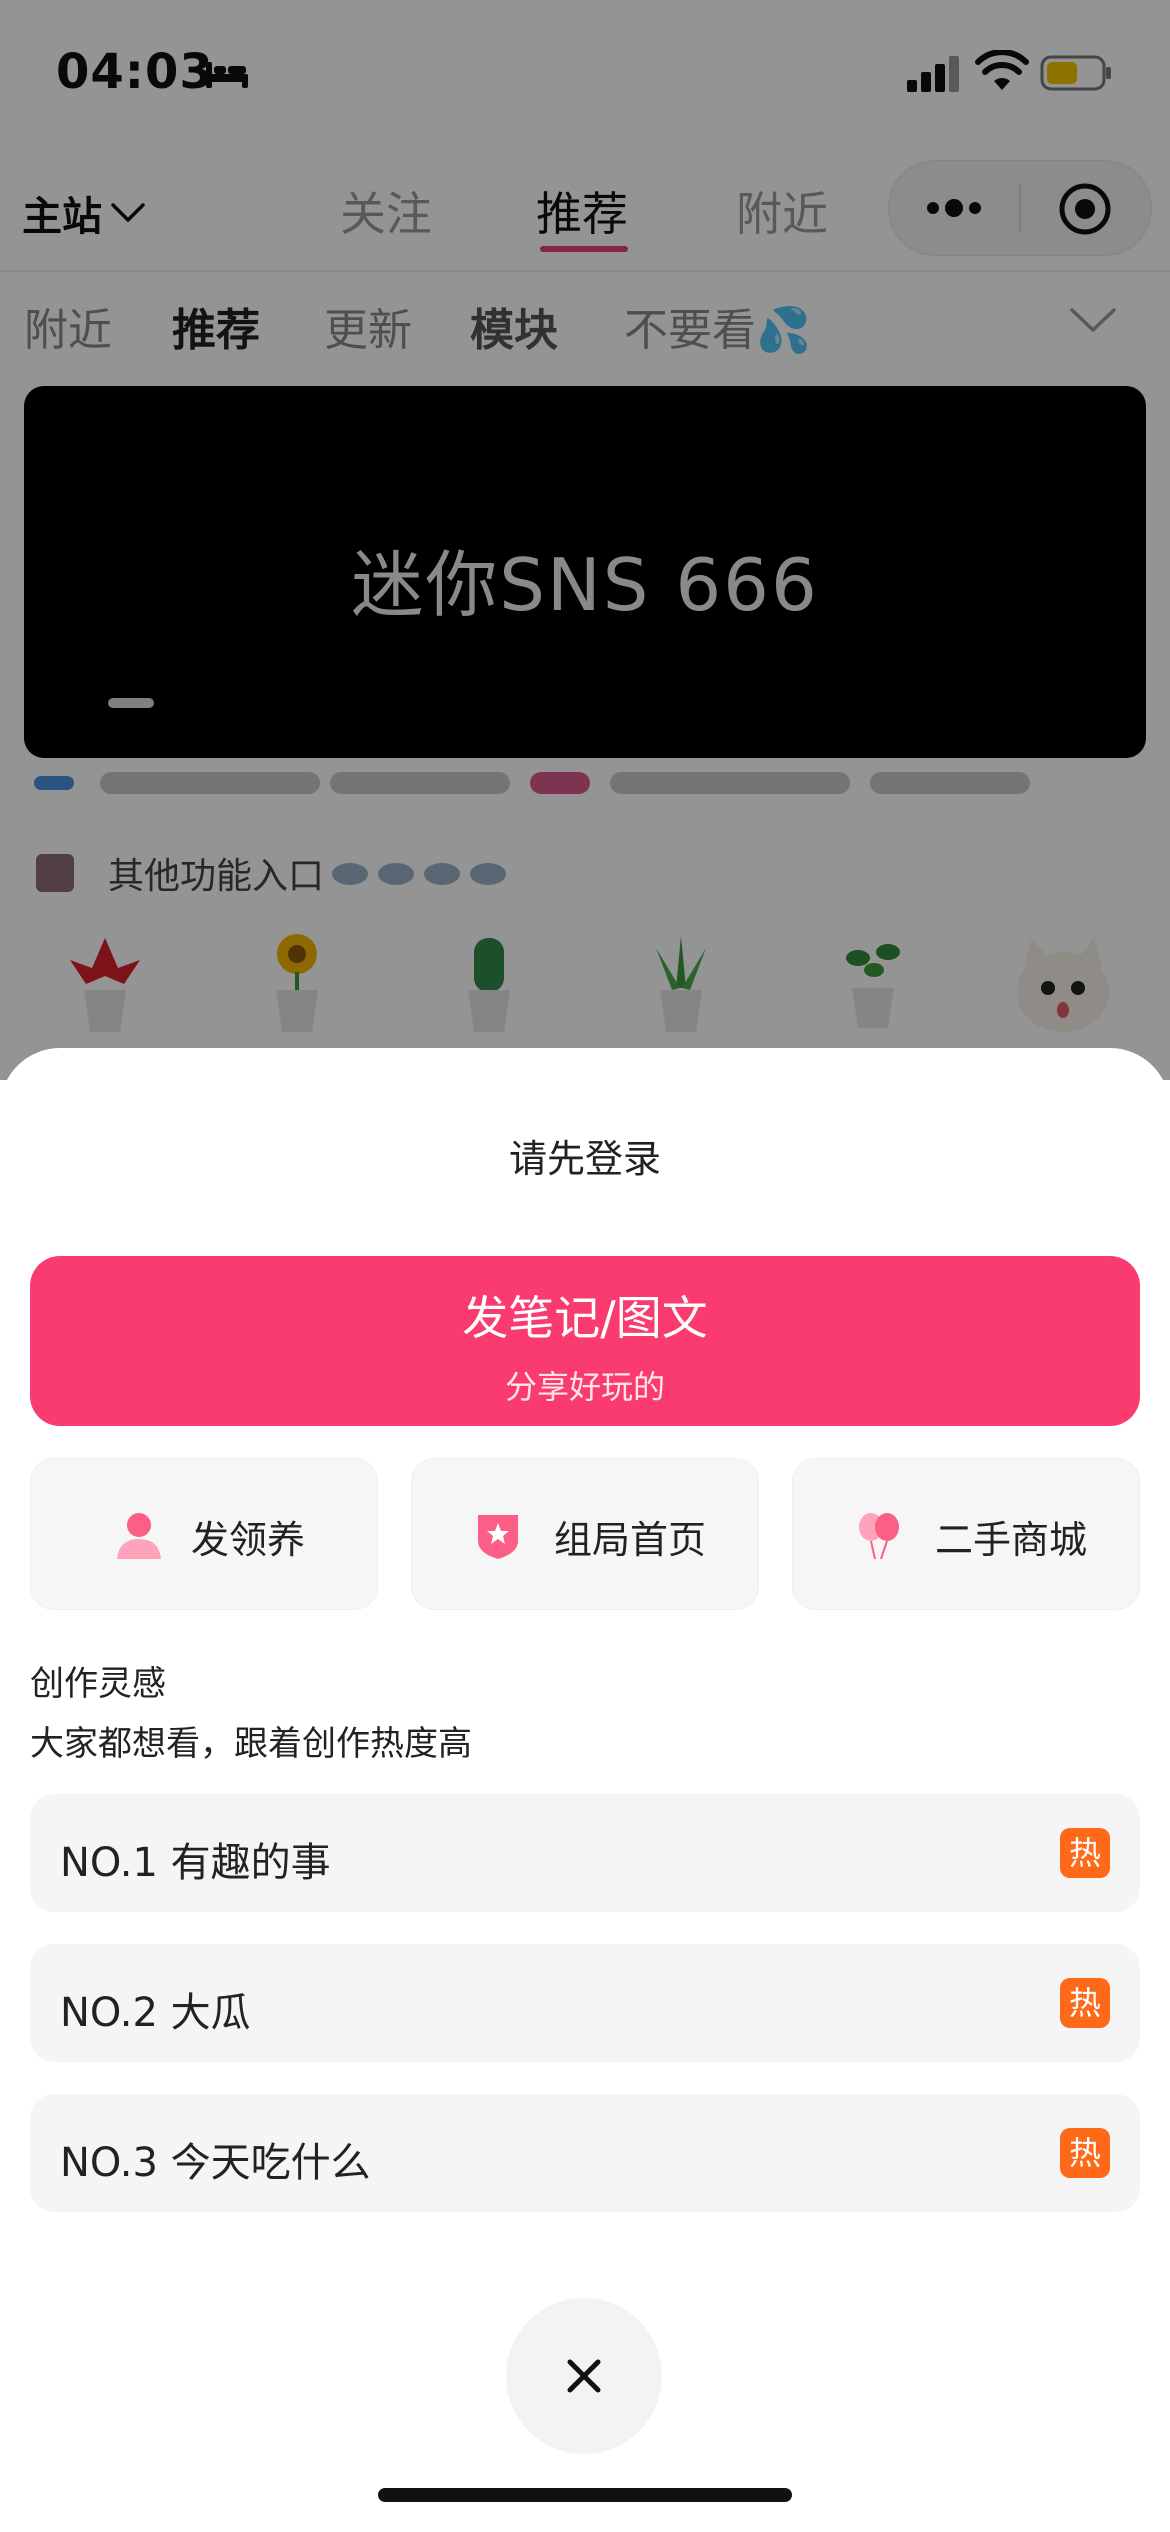 This screenshot has height=2532, width=1170. Describe the element at coordinates (584, 1387) in the screenshot. I see `post-button-subtitle: 分享好玩的` at that location.